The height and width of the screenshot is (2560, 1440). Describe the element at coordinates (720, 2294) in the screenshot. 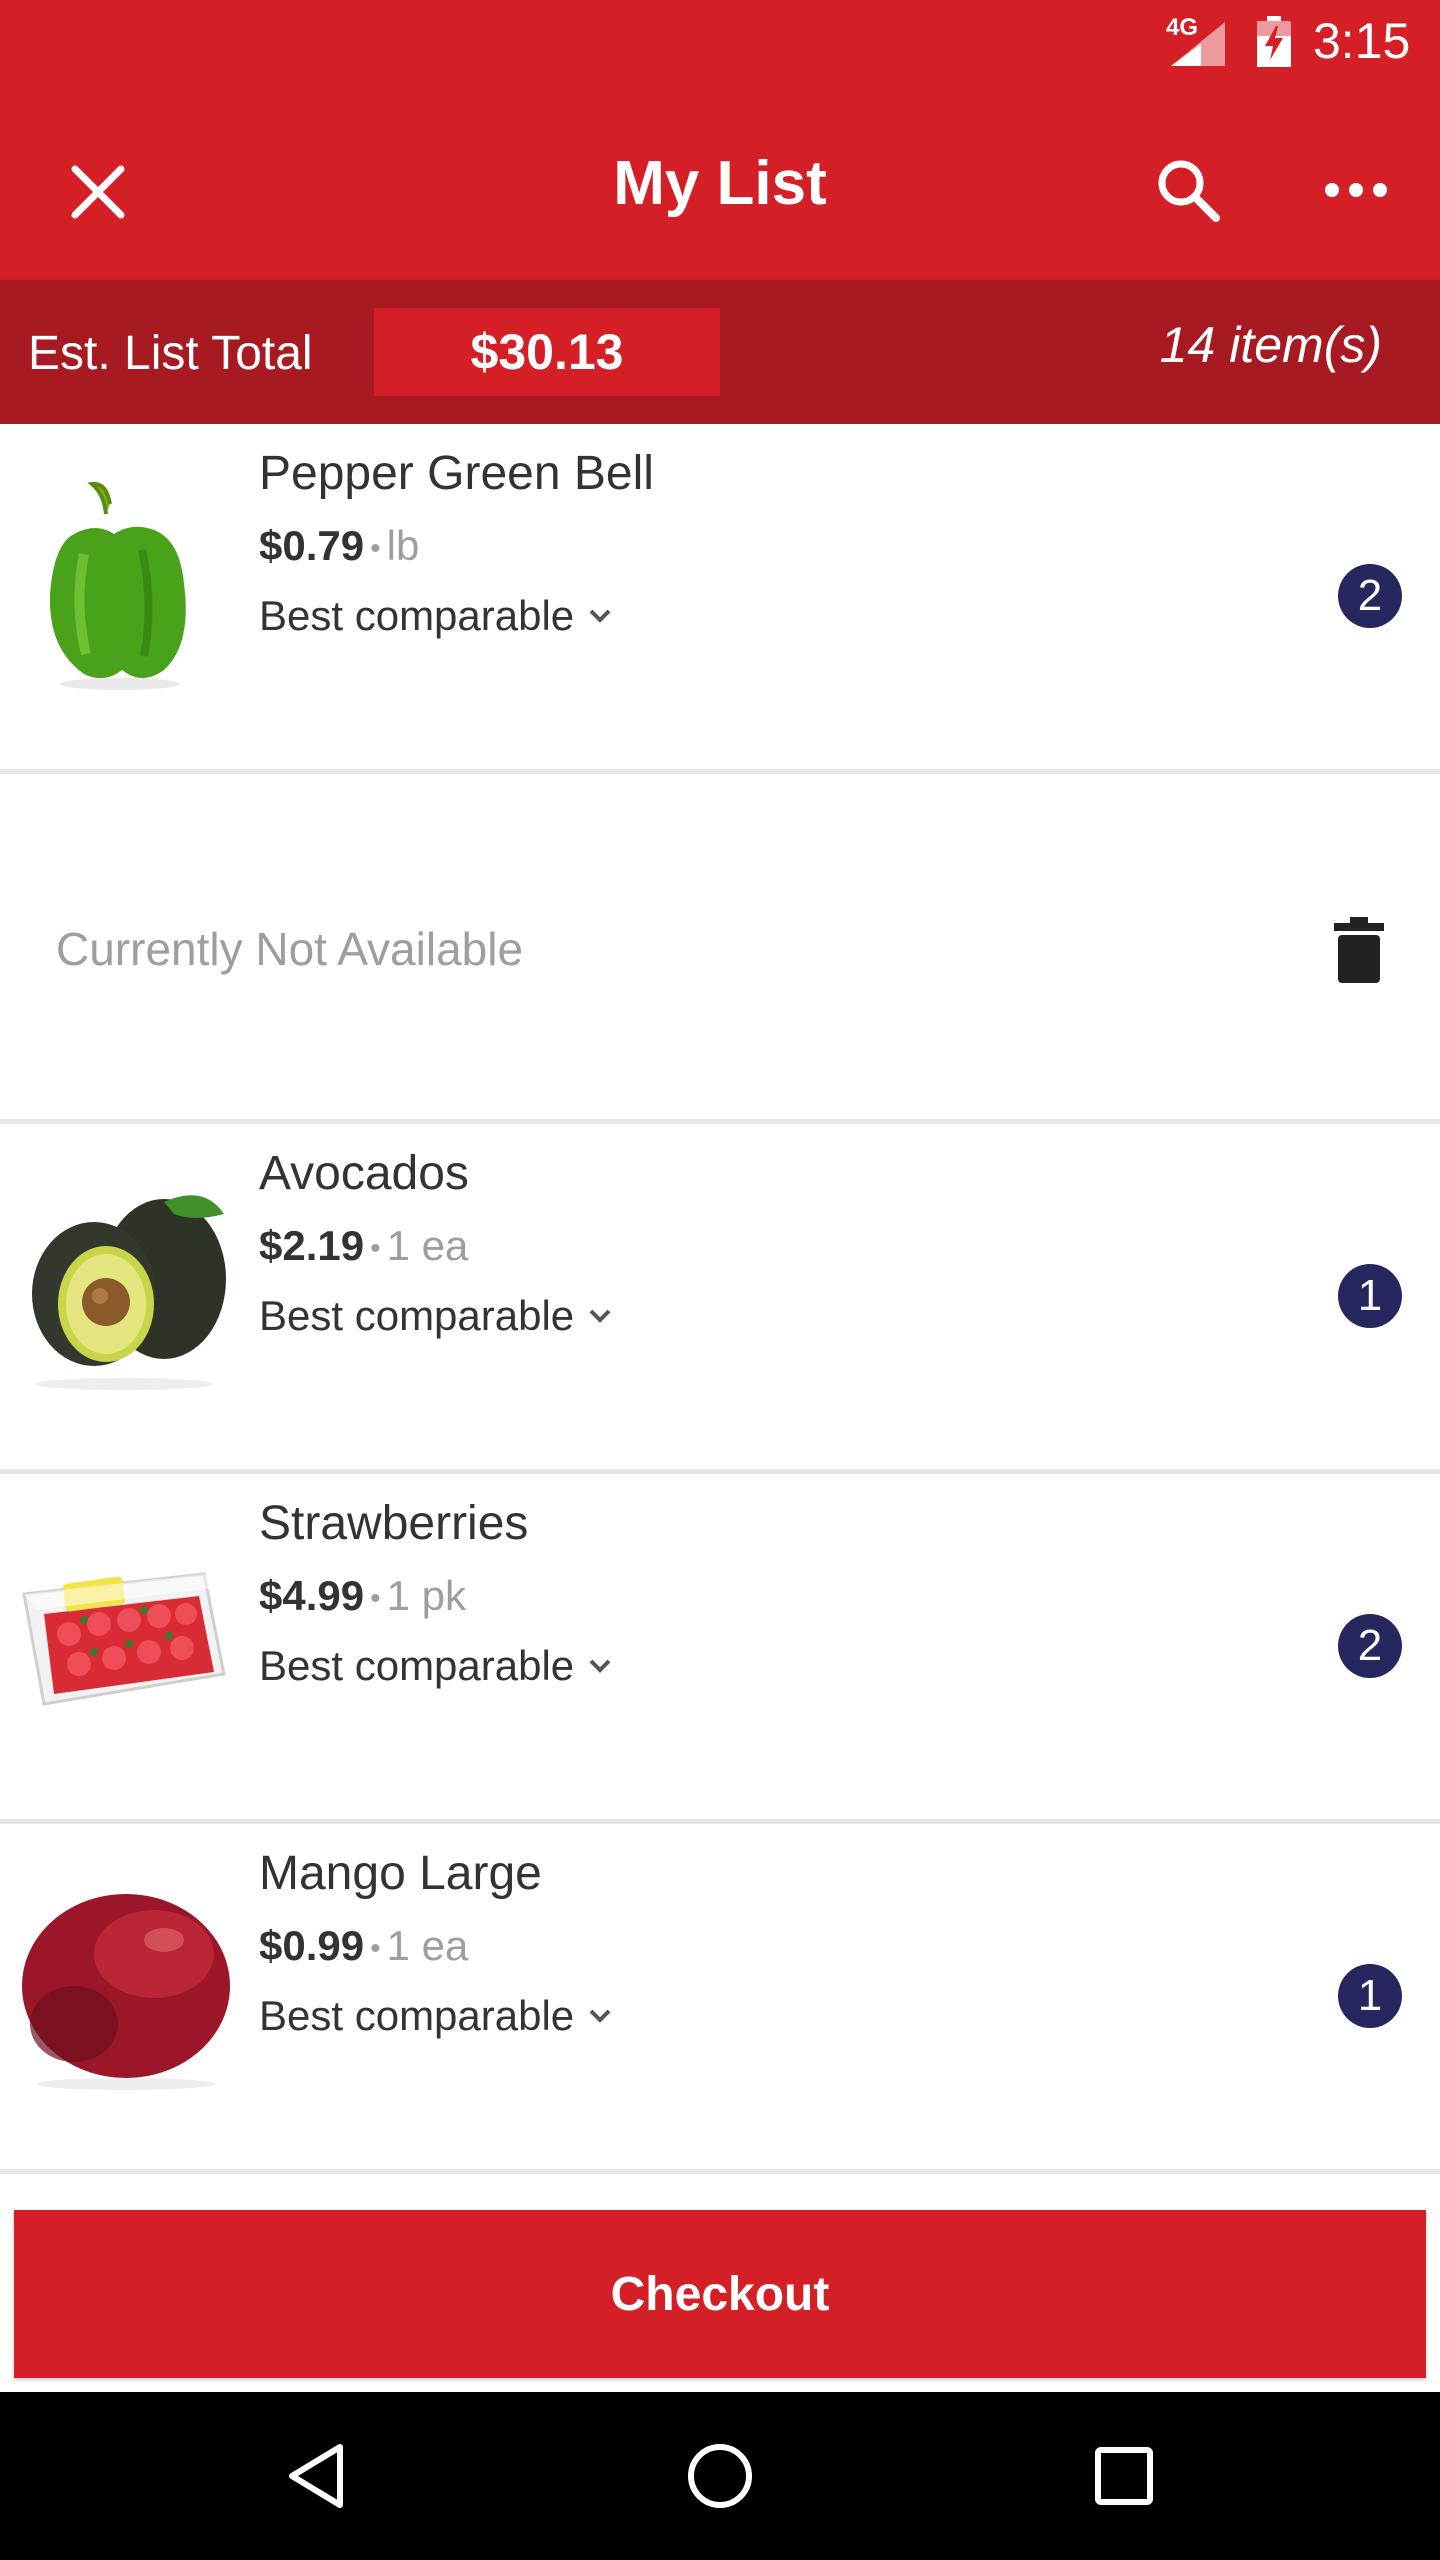

I see `checkout-button: Checkout` at that location.